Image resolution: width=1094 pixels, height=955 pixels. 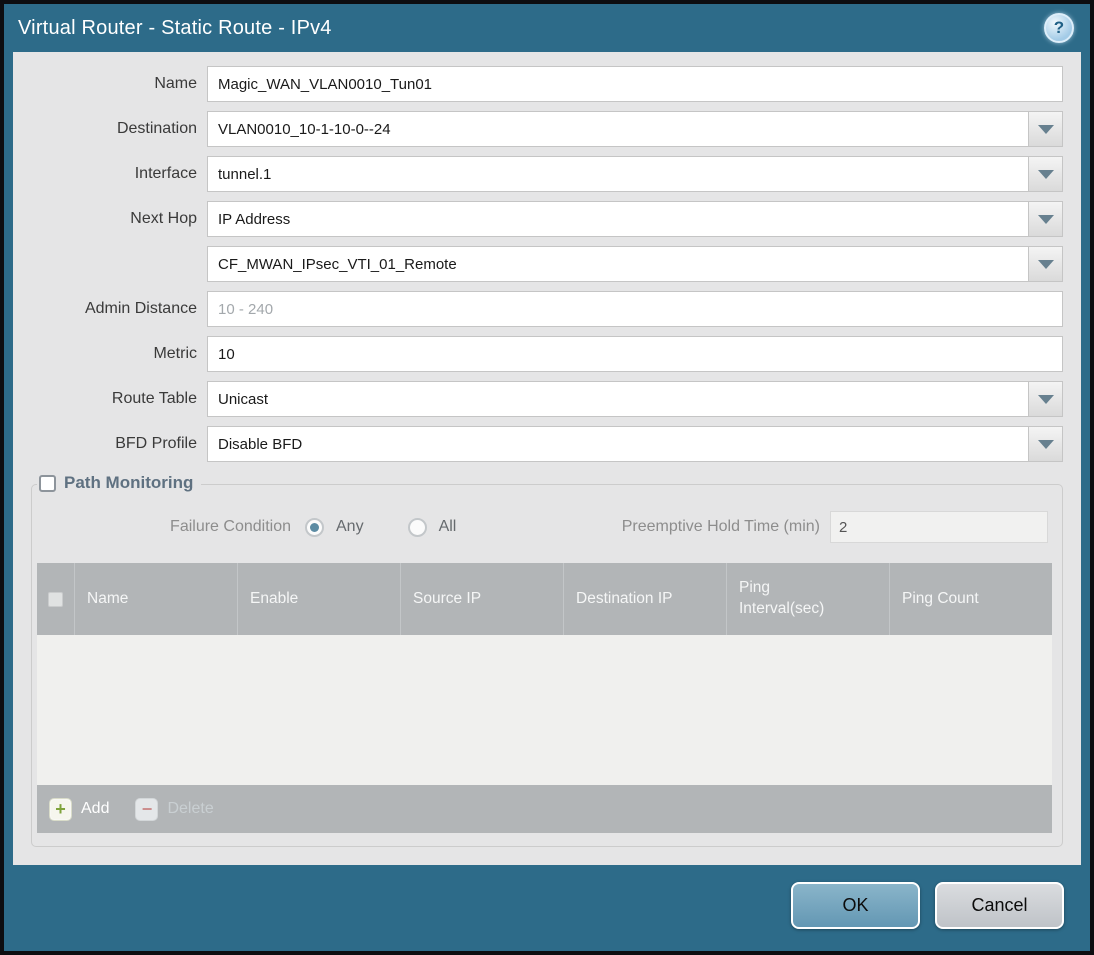 I want to click on form-row-name: Name, so click(x=547, y=84).